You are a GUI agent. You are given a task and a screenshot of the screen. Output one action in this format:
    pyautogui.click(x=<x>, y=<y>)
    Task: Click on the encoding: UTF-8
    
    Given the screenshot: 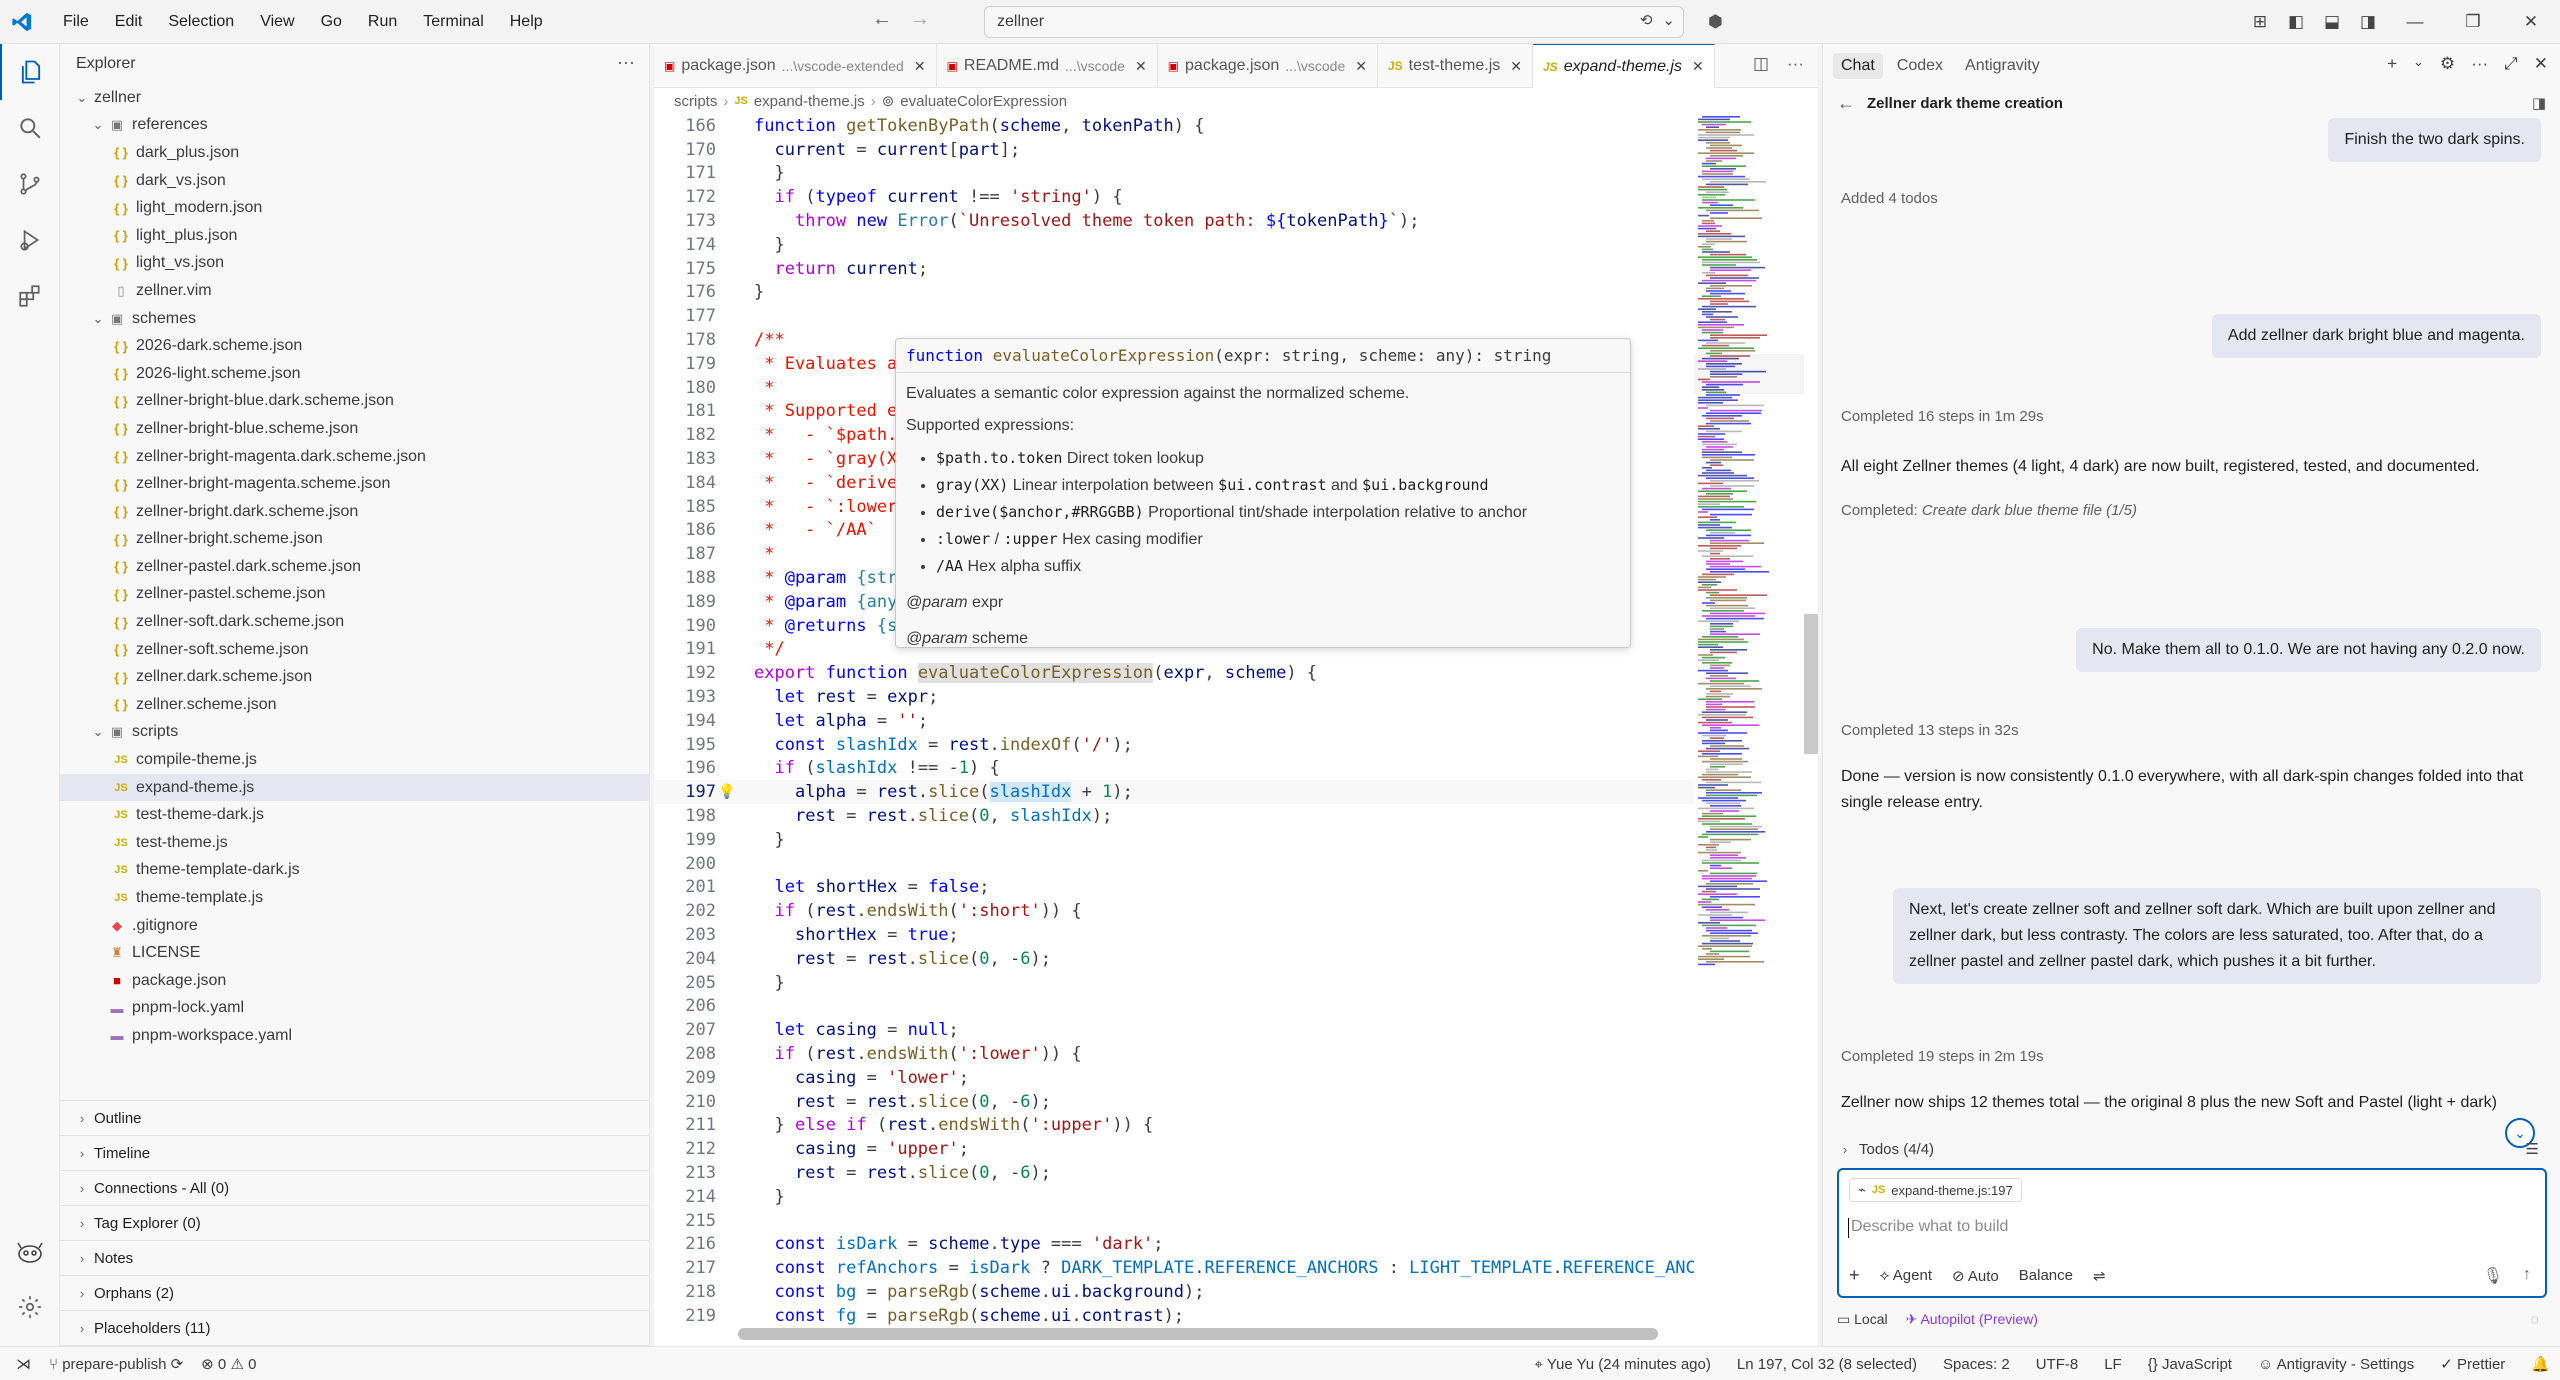 What is the action you would take?
    pyautogui.click(x=2057, y=1364)
    